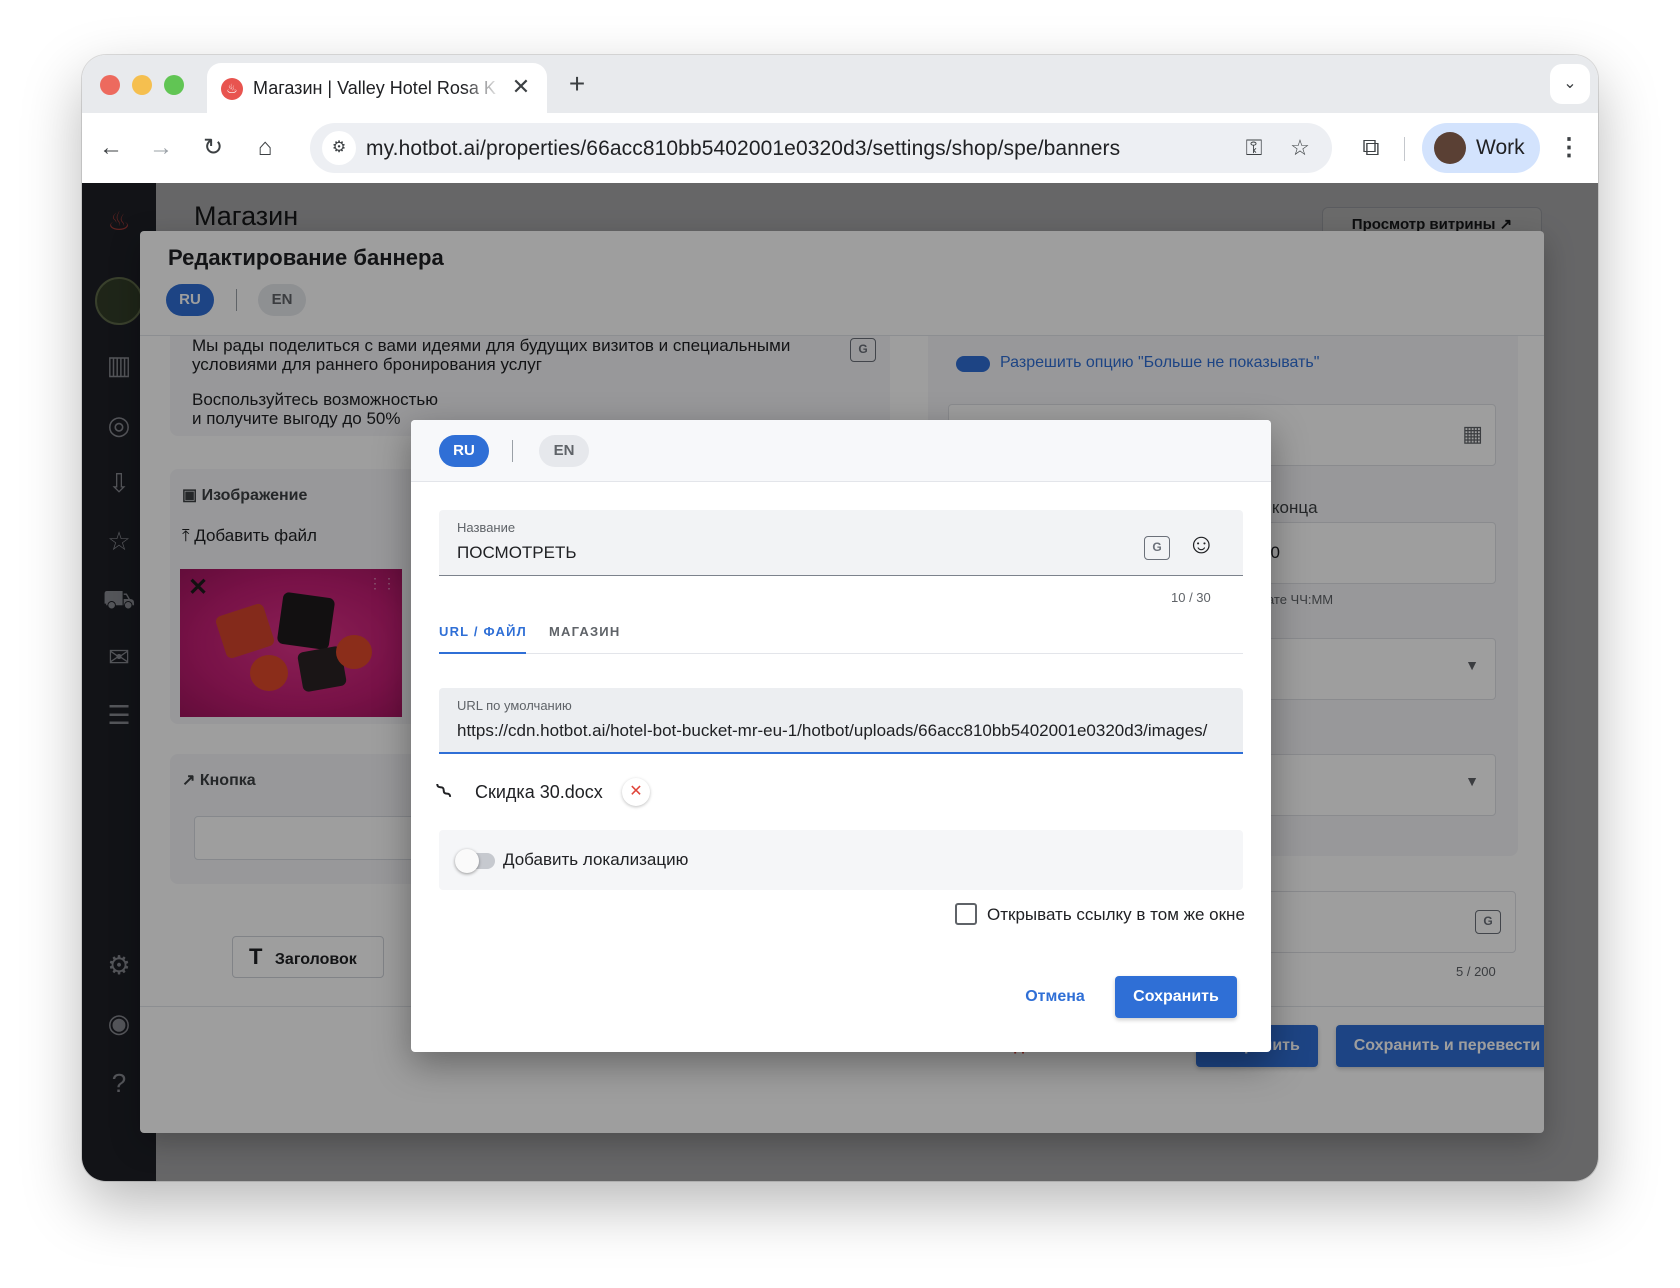  I want to click on inner-cancel-button: Отмена, so click(1055, 997).